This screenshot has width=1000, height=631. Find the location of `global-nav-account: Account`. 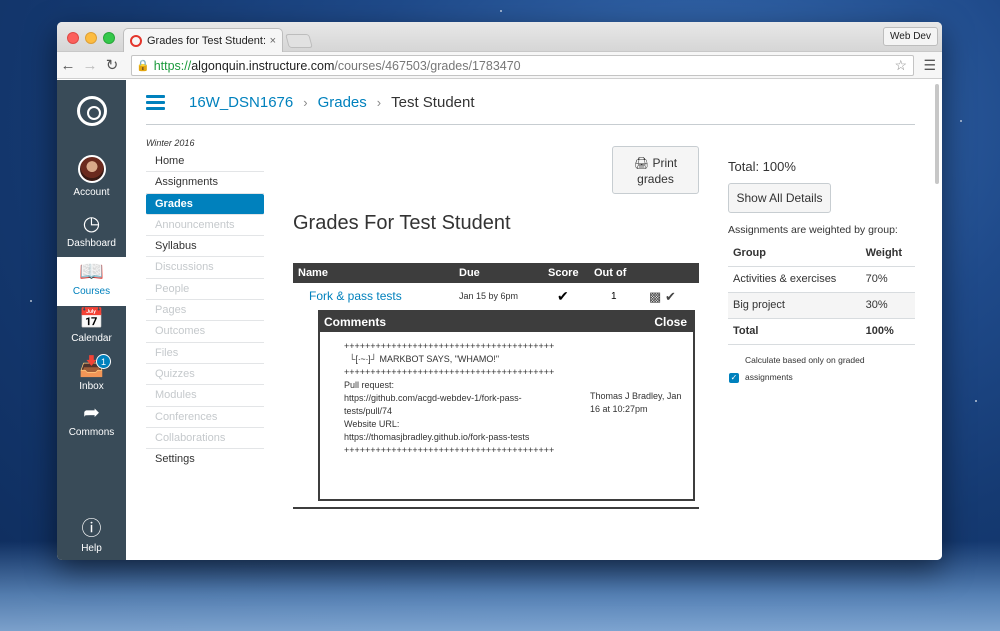

global-nav-account: Account is located at coordinates (91, 176).